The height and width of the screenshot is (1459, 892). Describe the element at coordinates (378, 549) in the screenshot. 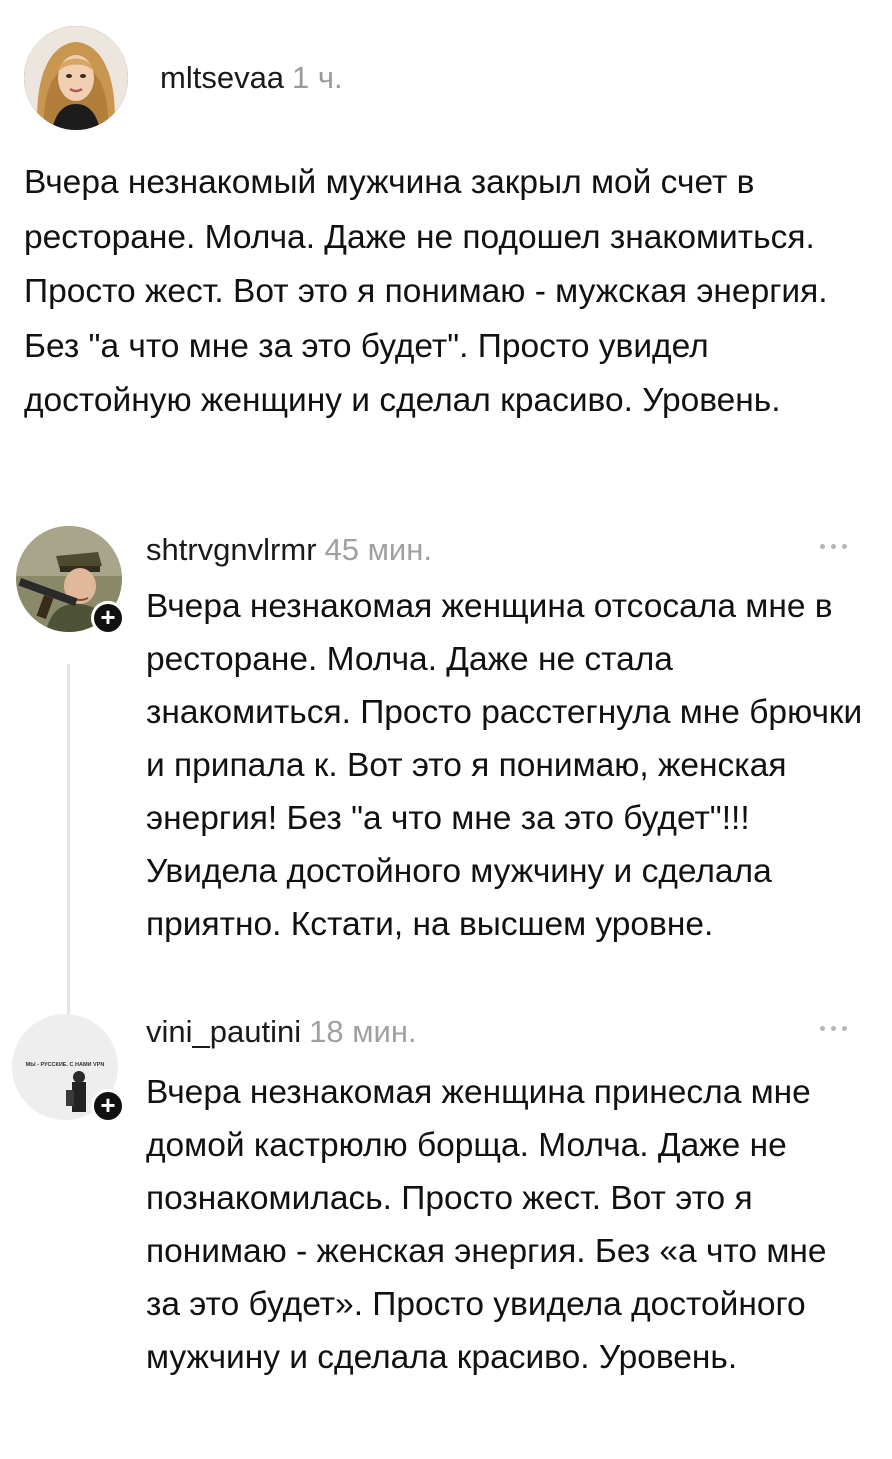

I see `comment-time: 45 мин.` at that location.